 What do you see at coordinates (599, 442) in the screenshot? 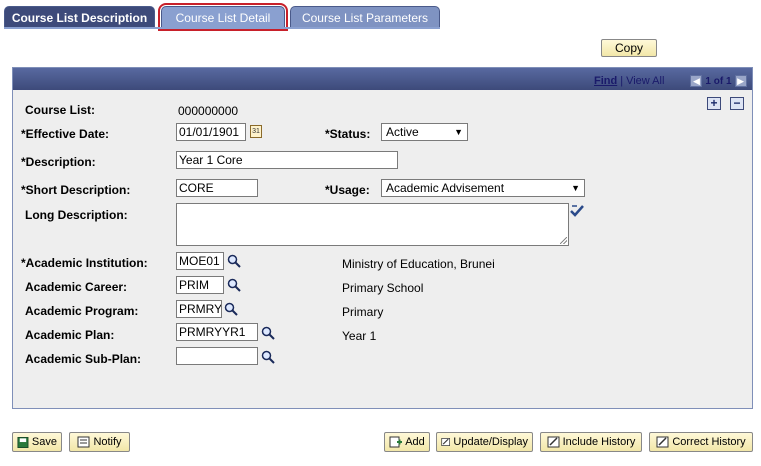
I see `include-history-label: Include History` at bounding box center [599, 442].